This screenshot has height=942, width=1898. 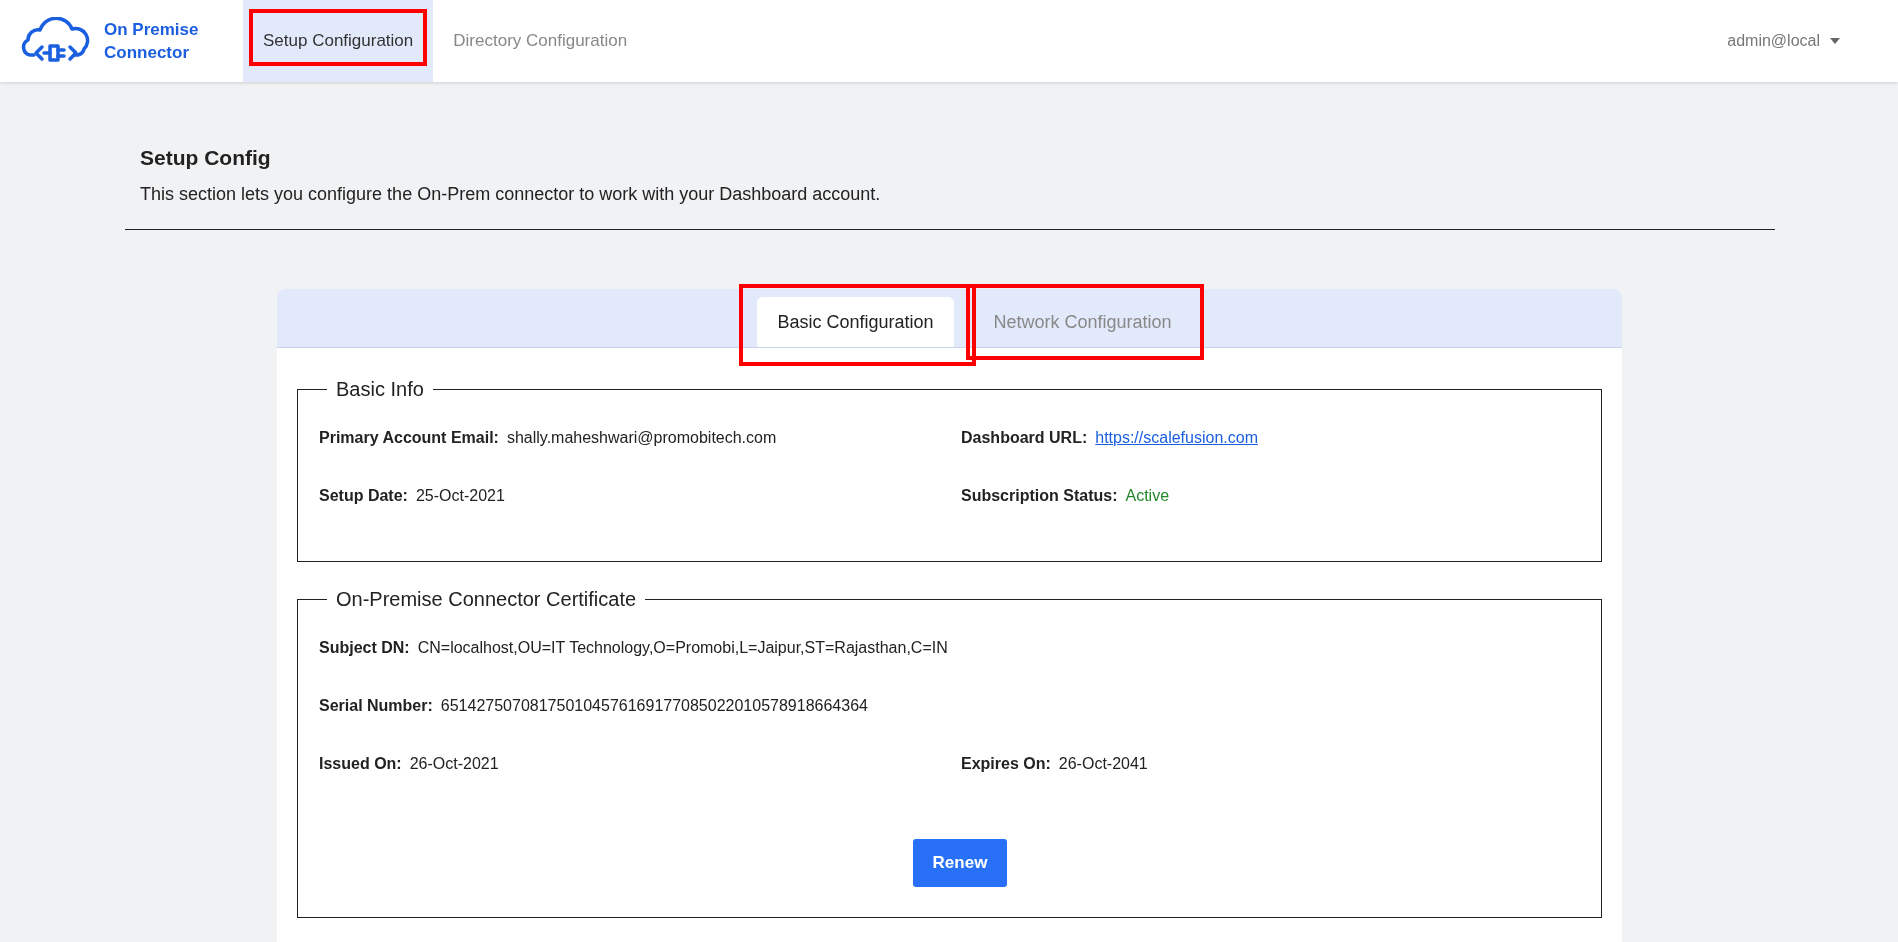 What do you see at coordinates (1176, 438) in the screenshot?
I see `dashboard-url-link: https://scalefusion.com` at bounding box center [1176, 438].